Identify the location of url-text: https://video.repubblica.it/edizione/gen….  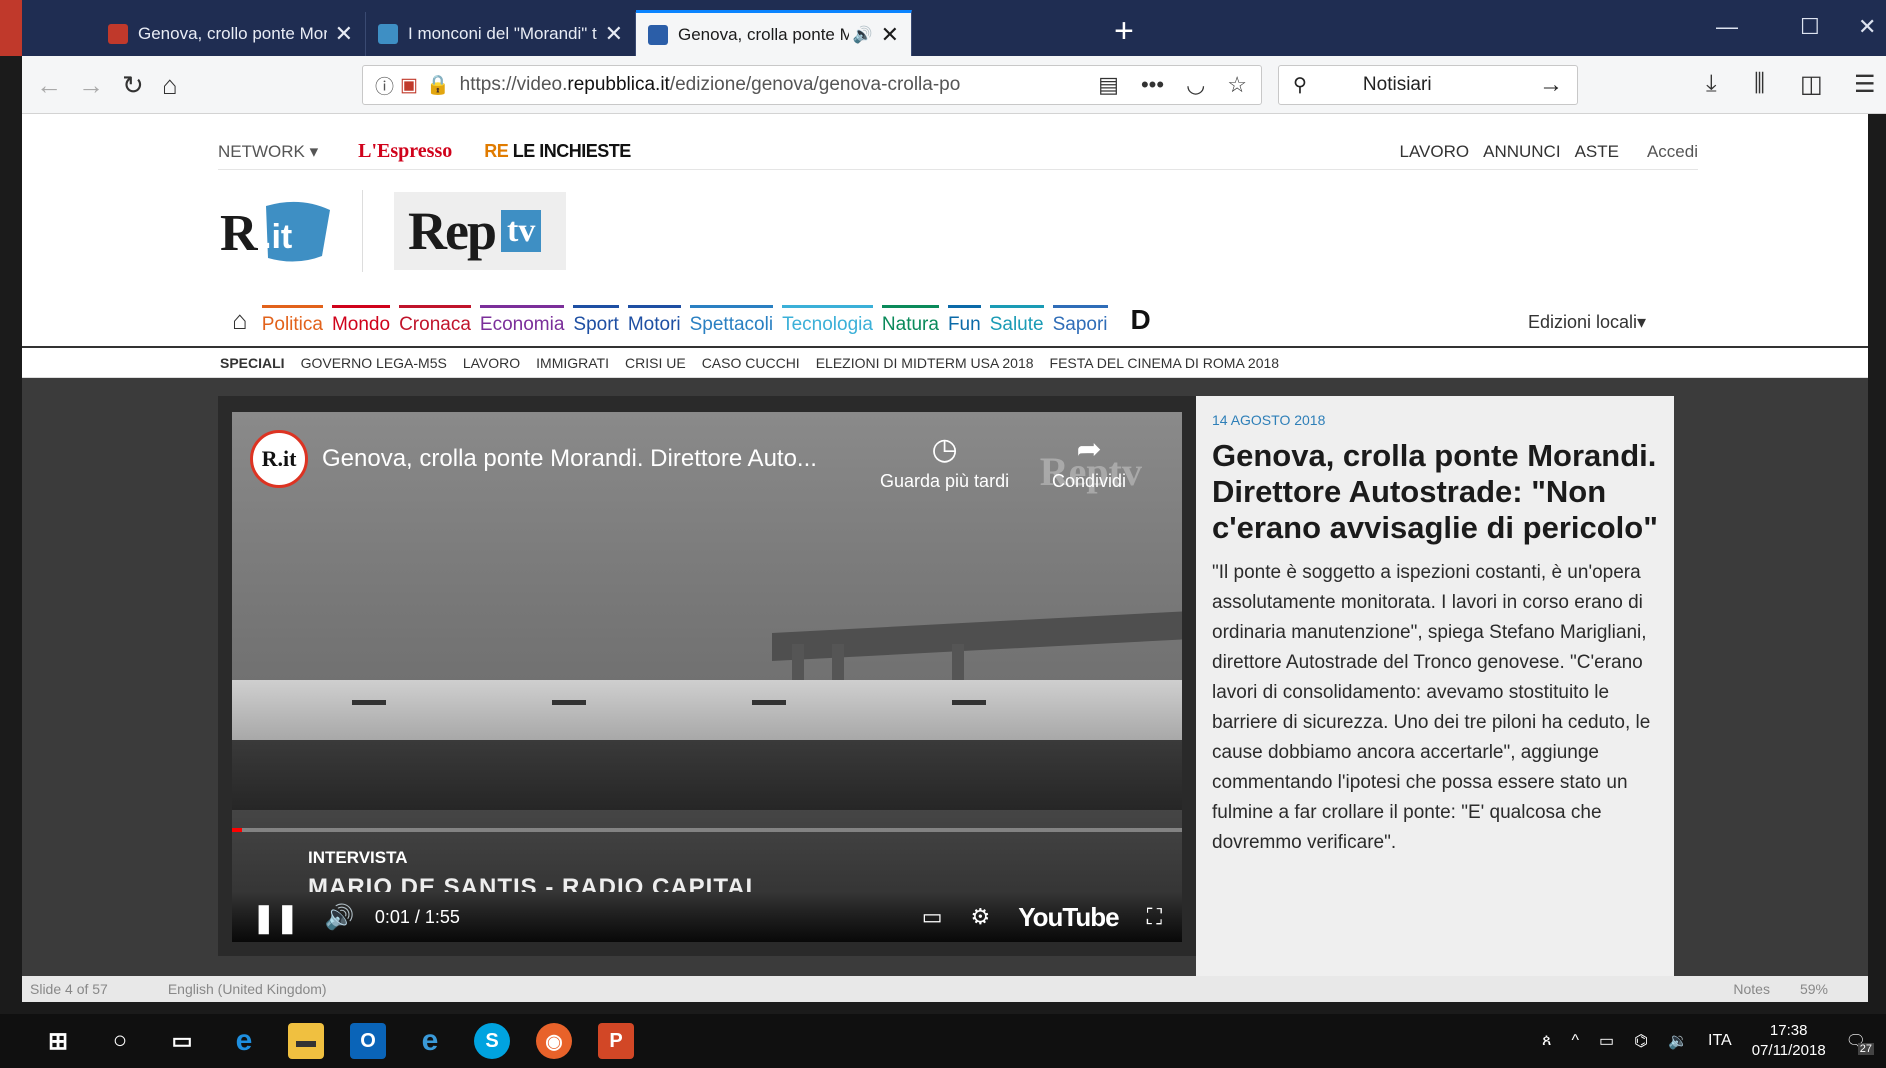
(740, 85).